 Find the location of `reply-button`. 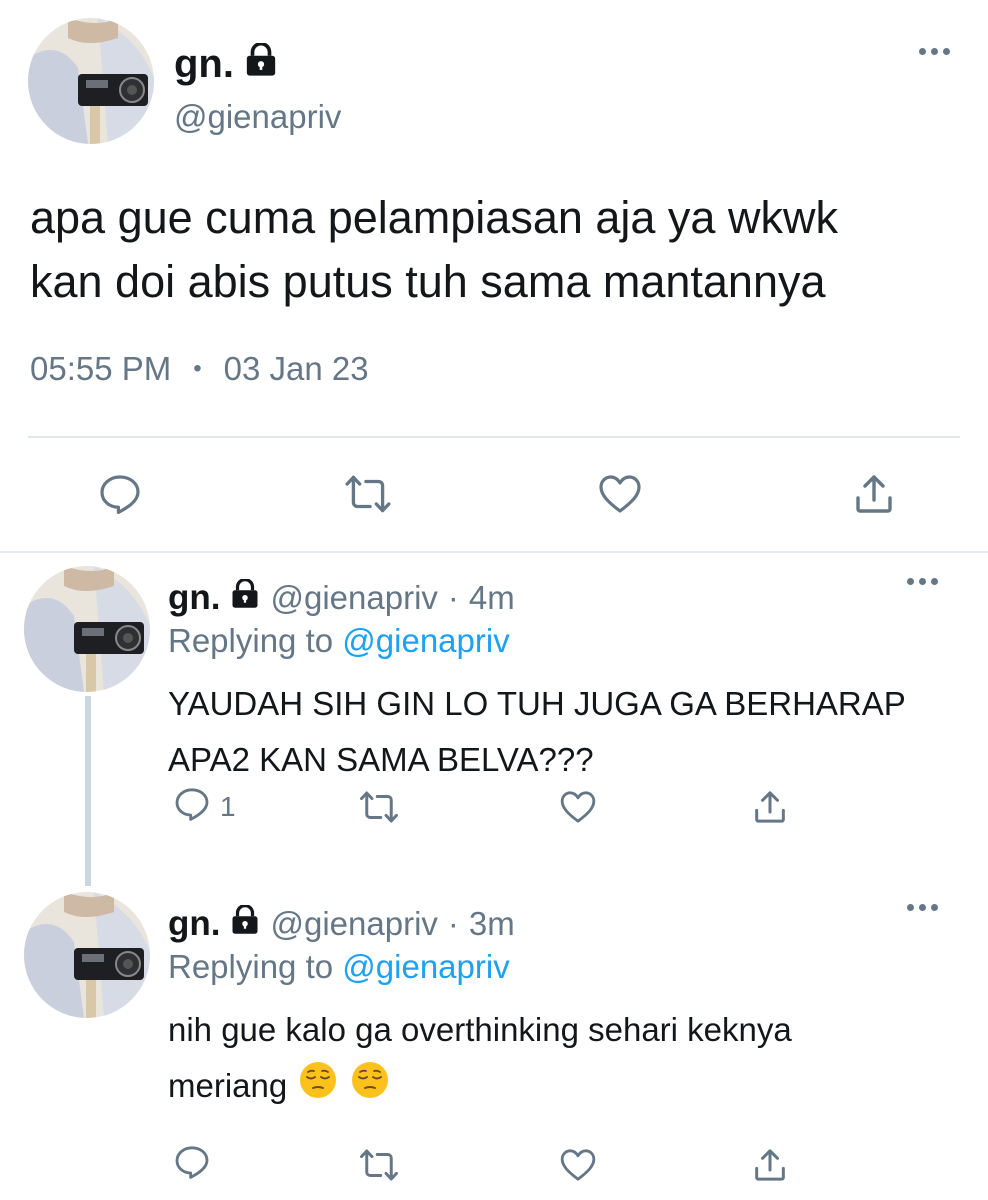

reply-button is located at coordinates (196, 1165).